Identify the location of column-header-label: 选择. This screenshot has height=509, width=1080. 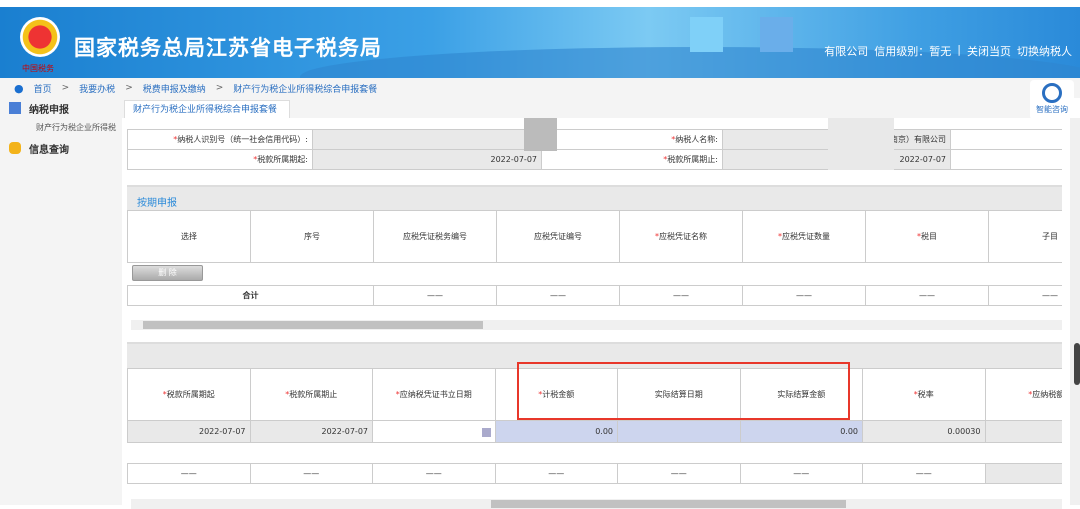
(189, 236).